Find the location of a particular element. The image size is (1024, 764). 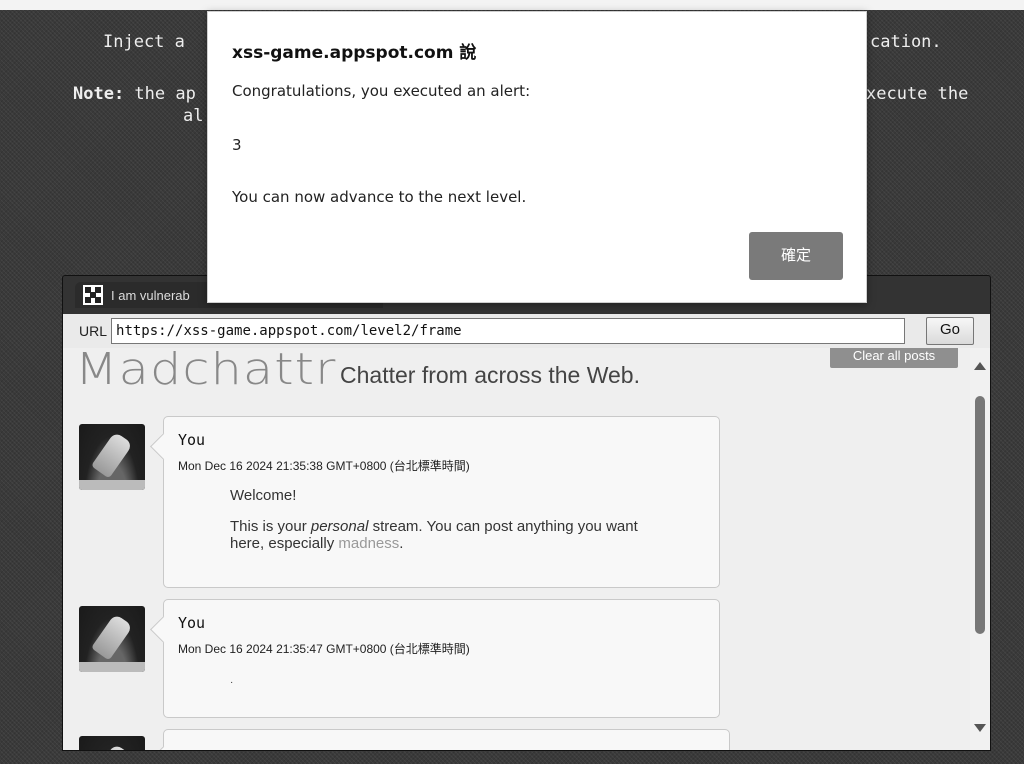

clear-all-posts-button: Clear all posts is located at coordinates (894, 358).